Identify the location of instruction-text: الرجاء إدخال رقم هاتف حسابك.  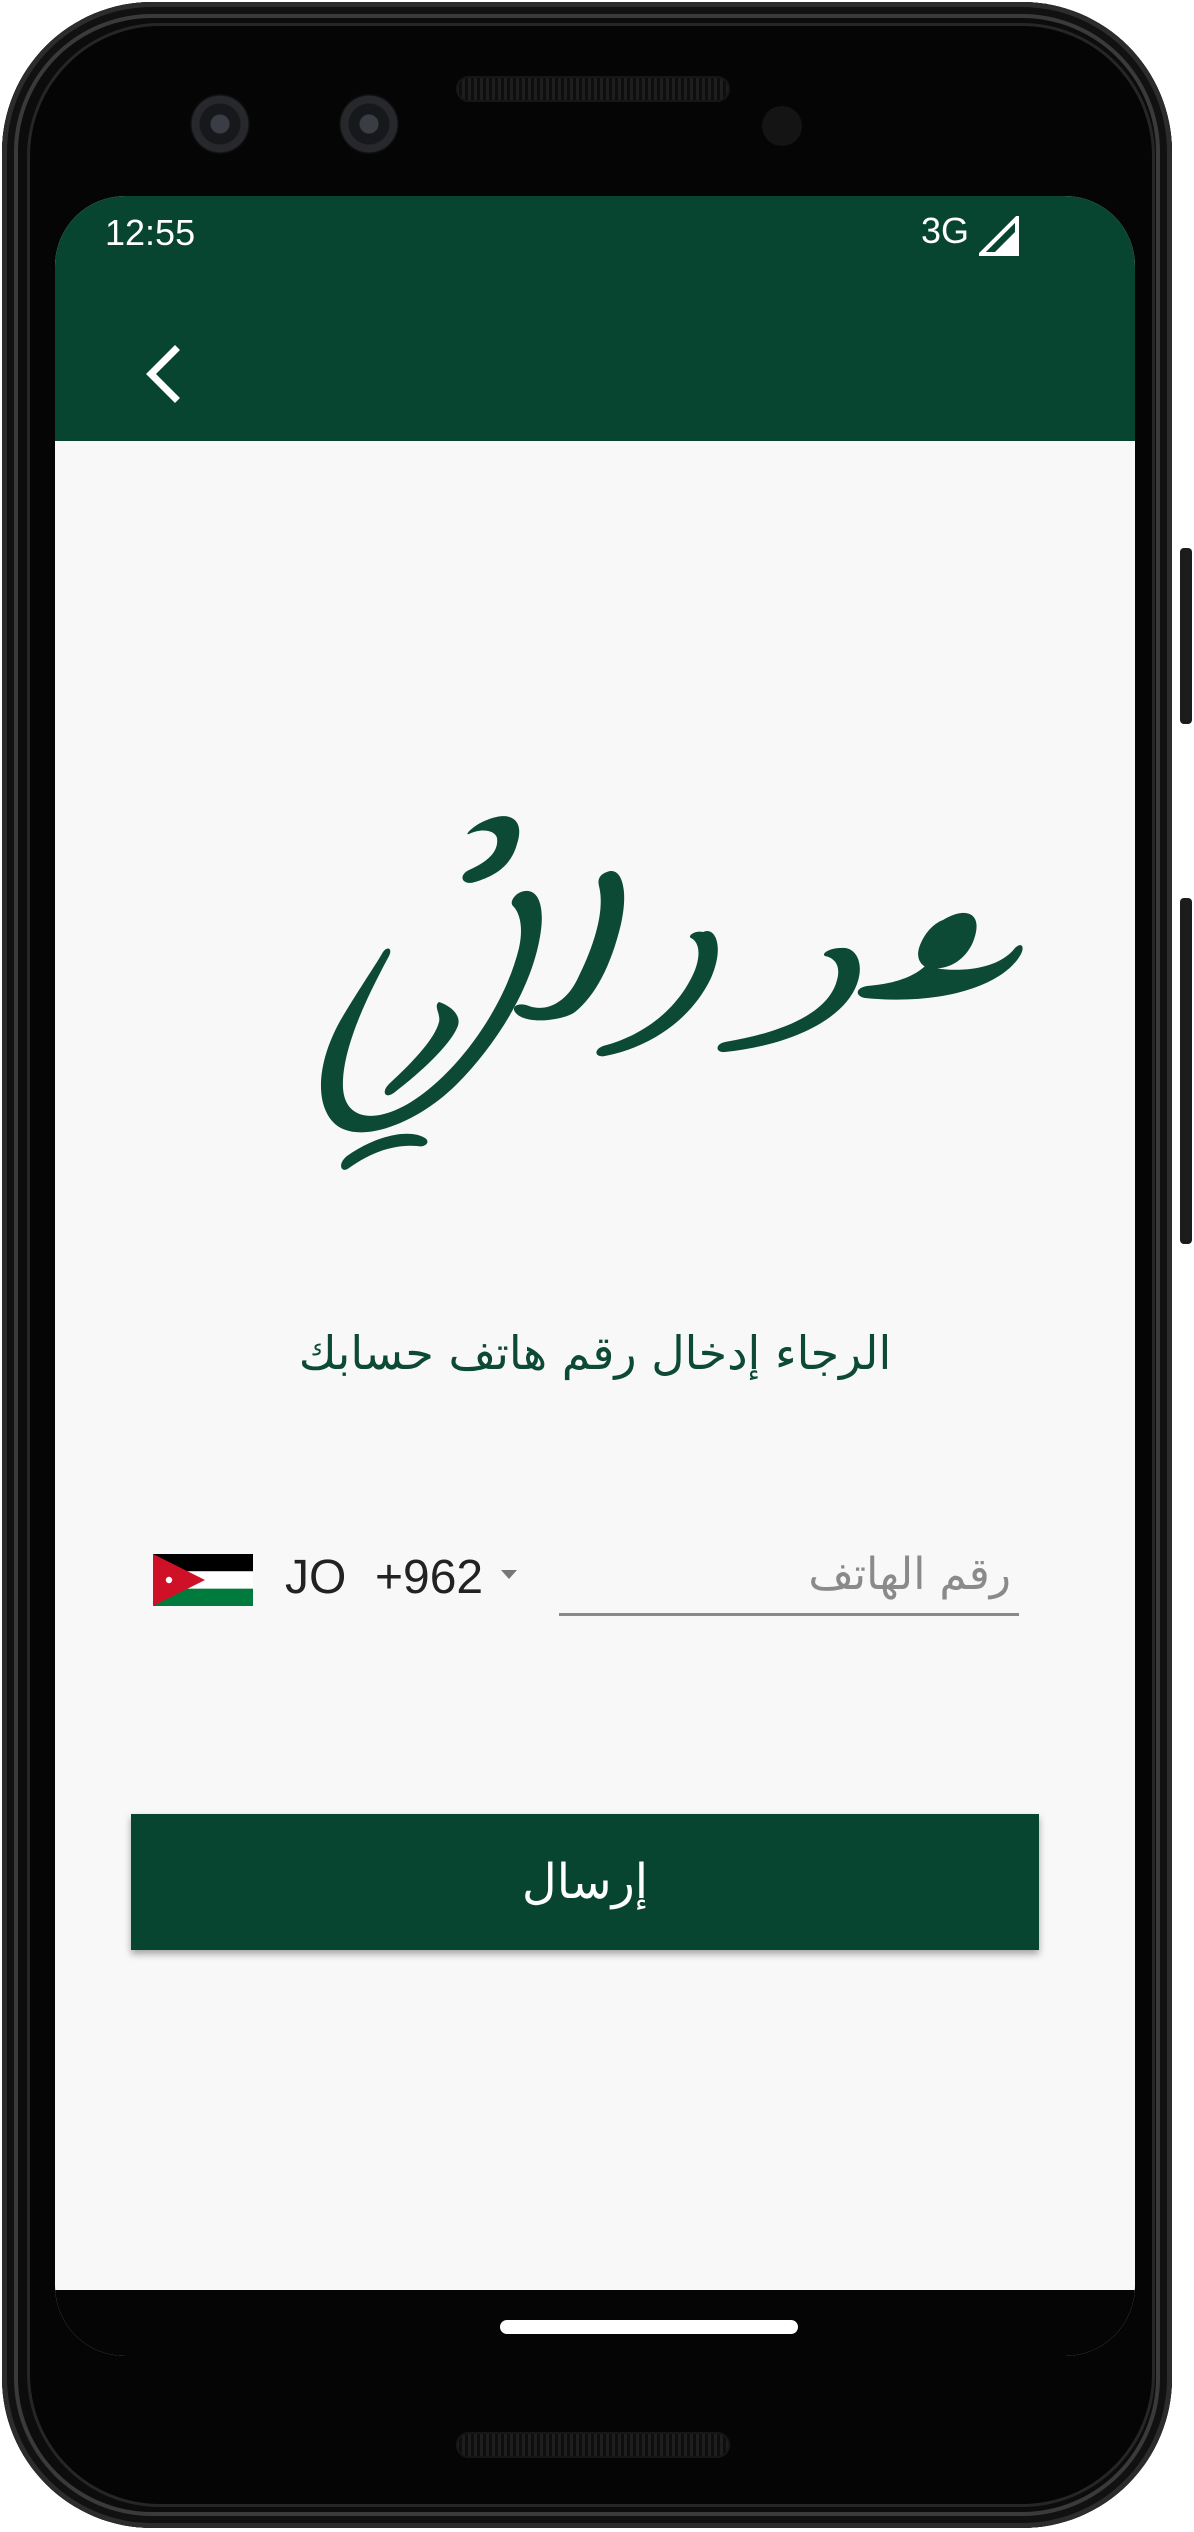
(595, 1353).